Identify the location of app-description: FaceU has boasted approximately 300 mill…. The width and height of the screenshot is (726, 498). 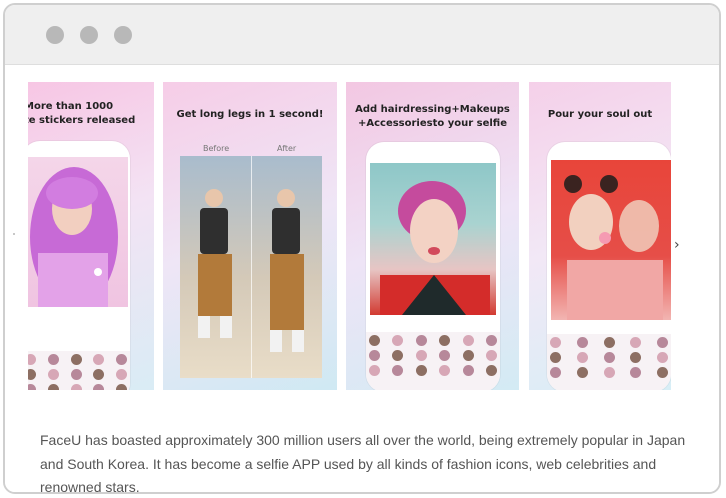
(363, 463).